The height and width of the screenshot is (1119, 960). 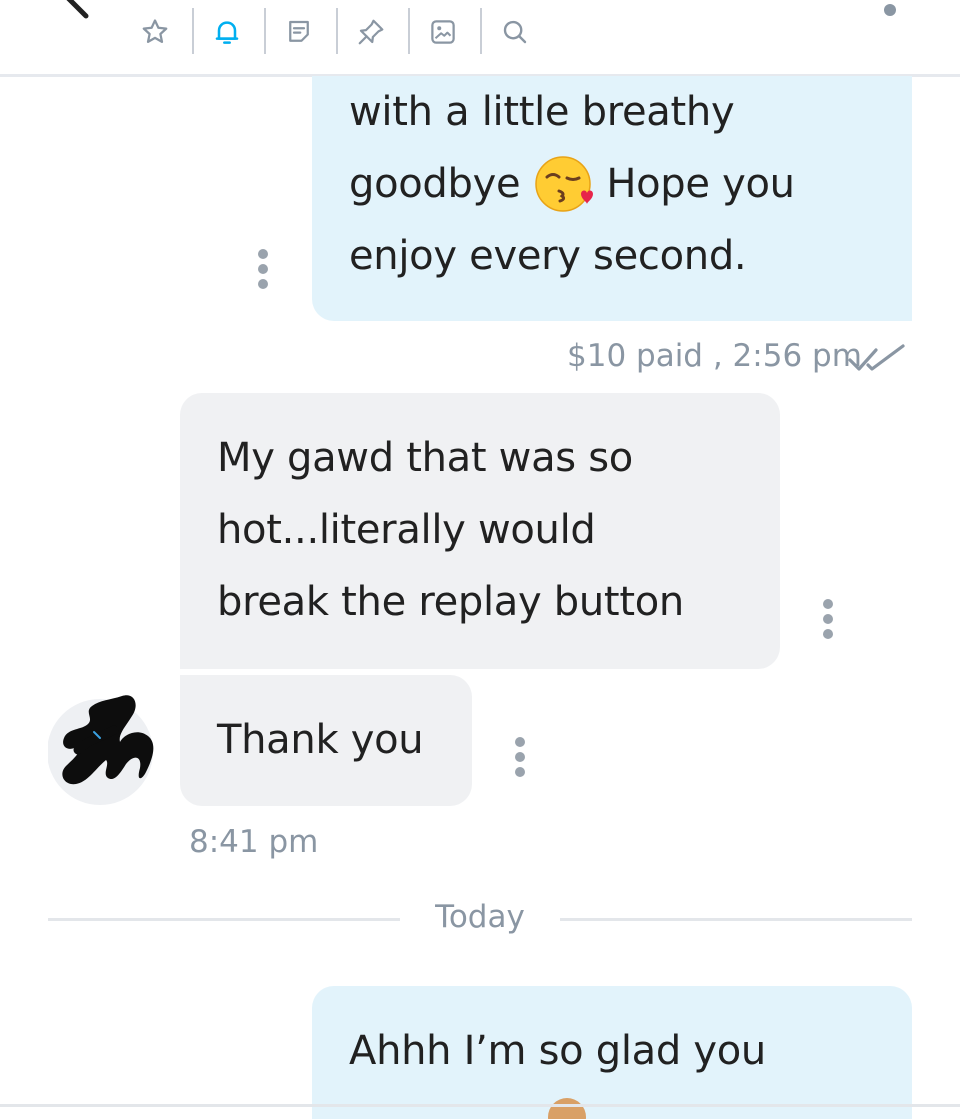 What do you see at coordinates (371, 32) in the screenshot?
I see `pin-icon` at bounding box center [371, 32].